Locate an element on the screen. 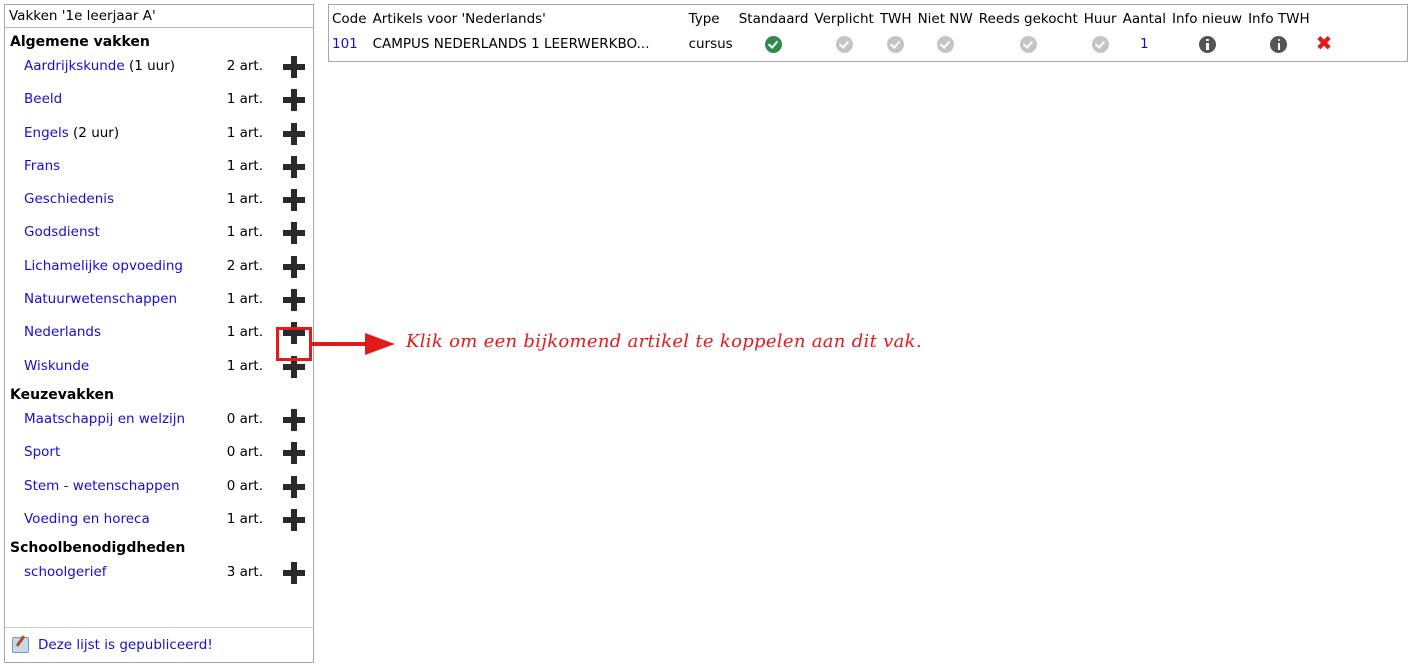 The image size is (1416, 672). col-header: Artikels voor 'Nederlands' is located at coordinates (459, 19).